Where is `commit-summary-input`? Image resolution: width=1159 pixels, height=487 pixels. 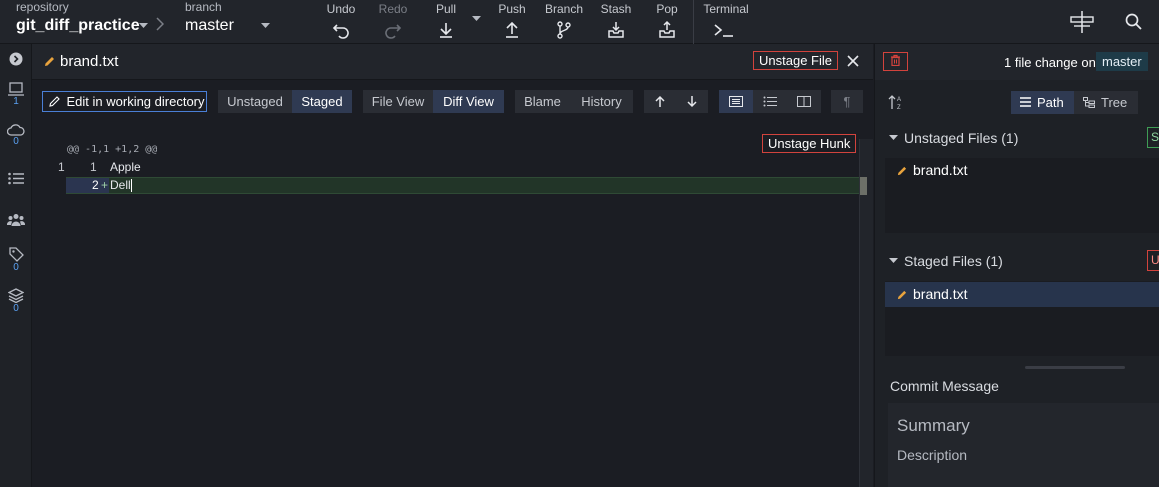 commit-summary-input is located at coordinates (1023, 426).